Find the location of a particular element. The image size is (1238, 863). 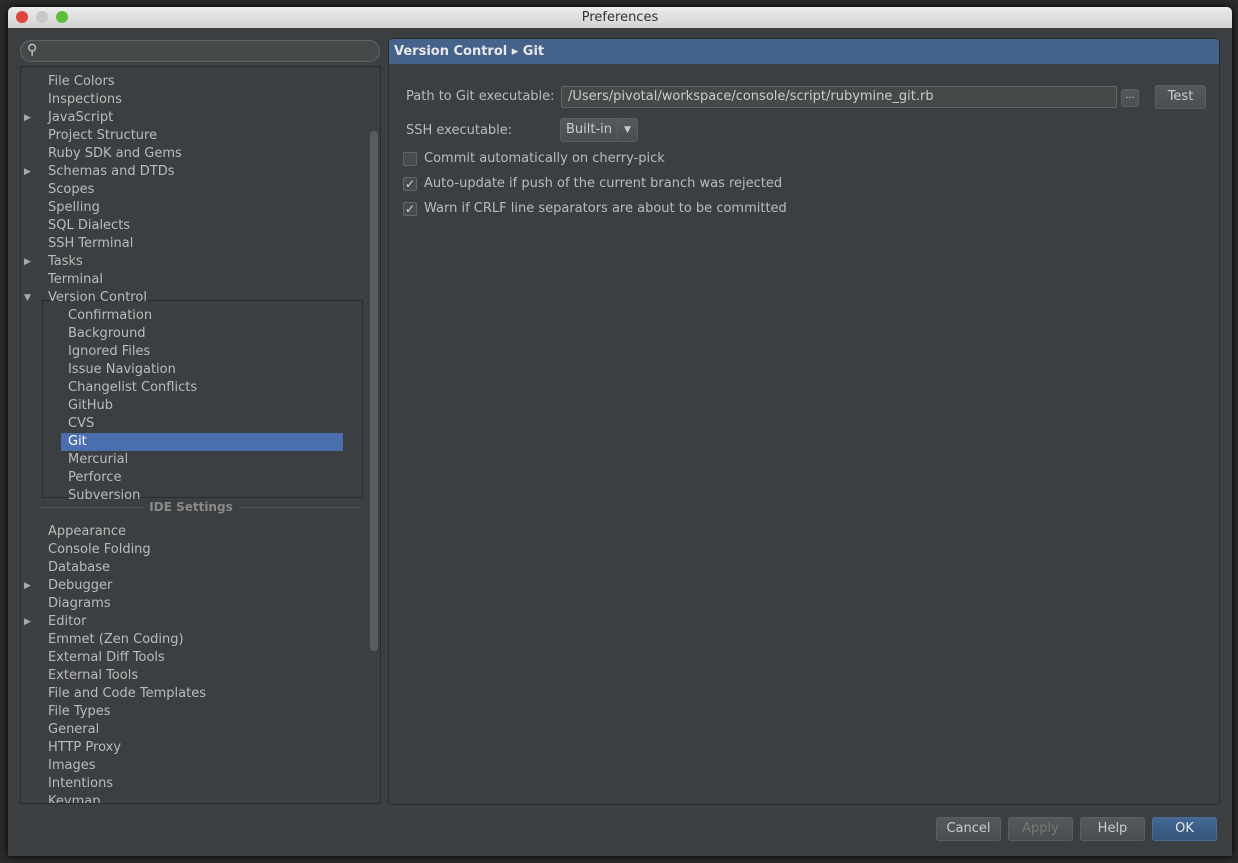

tree-item-label: General is located at coordinates (74, 729).